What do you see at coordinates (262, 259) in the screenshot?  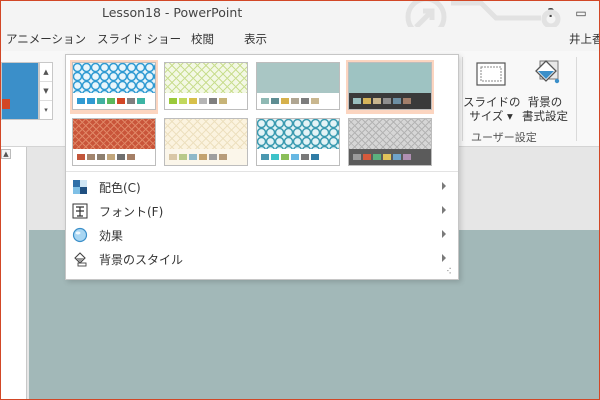 I see `menu-item-background-styles: 背景のスタイル` at bounding box center [262, 259].